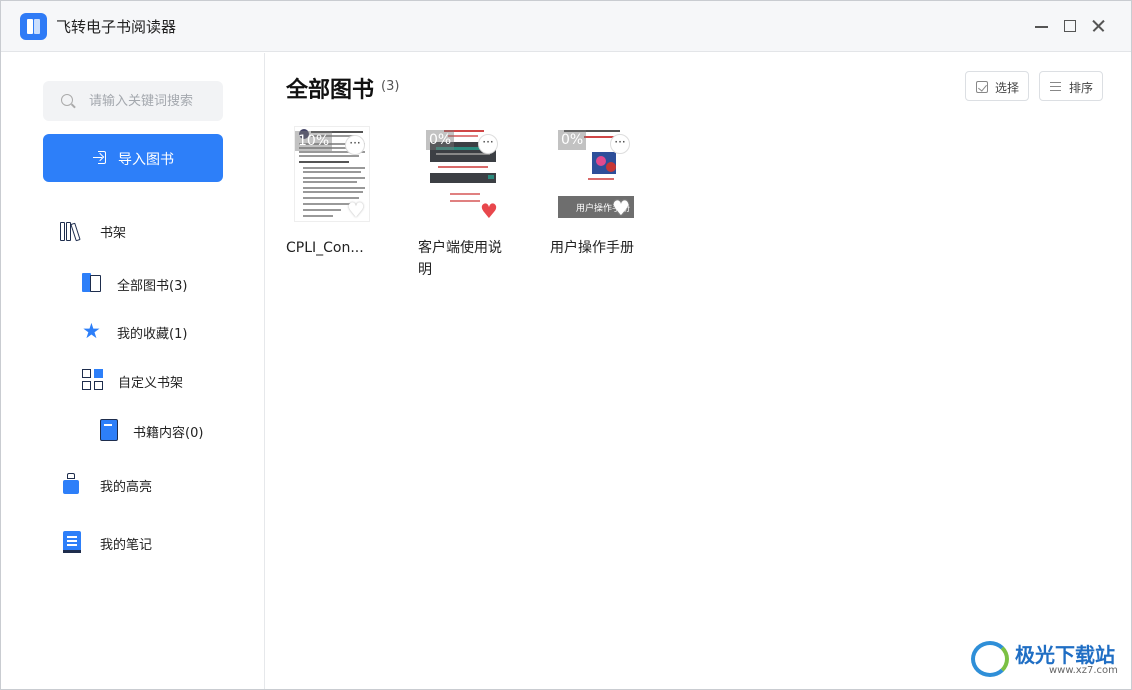 Image resolution: width=1132 pixels, height=690 pixels. Describe the element at coordinates (314, 141) in the screenshot. I see `reading-progress: 10%` at that location.